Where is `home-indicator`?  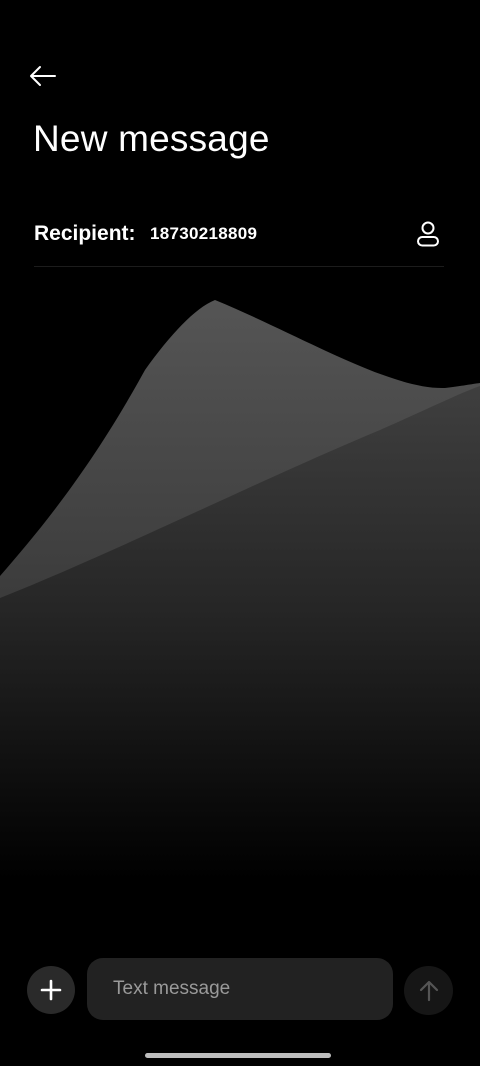 home-indicator is located at coordinates (238, 1055).